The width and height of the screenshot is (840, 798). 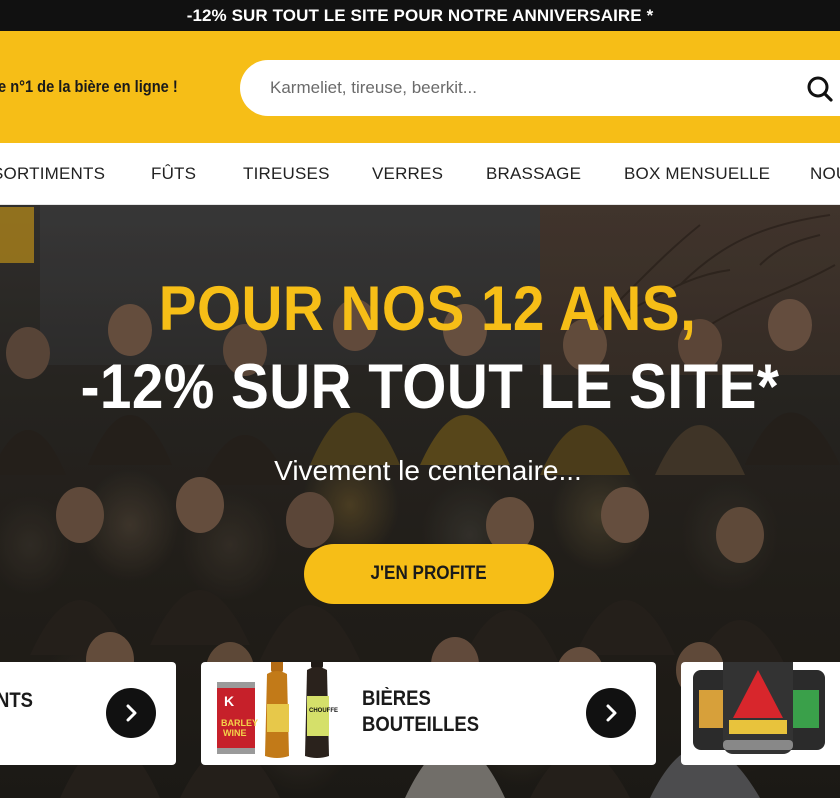 I want to click on category-card-bieres-bouteilles: K BARLEY WINE CHOUFFE BIÈRES BOUTEILLES, so click(x=428, y=713).